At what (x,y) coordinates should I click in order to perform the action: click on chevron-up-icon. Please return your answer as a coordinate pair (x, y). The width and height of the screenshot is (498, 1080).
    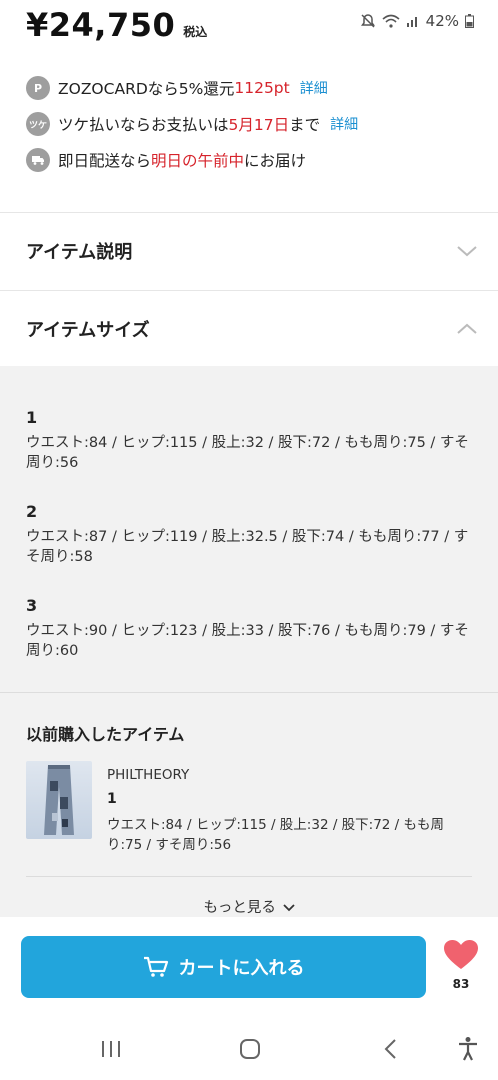
    Looking at the image, I should click on (467, 328).